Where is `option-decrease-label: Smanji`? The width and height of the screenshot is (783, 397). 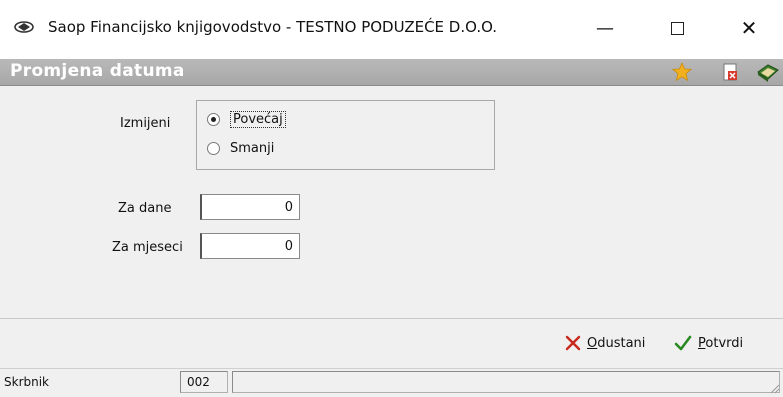
option-decrease-label: Smanji is located at coordinates (252, 148).